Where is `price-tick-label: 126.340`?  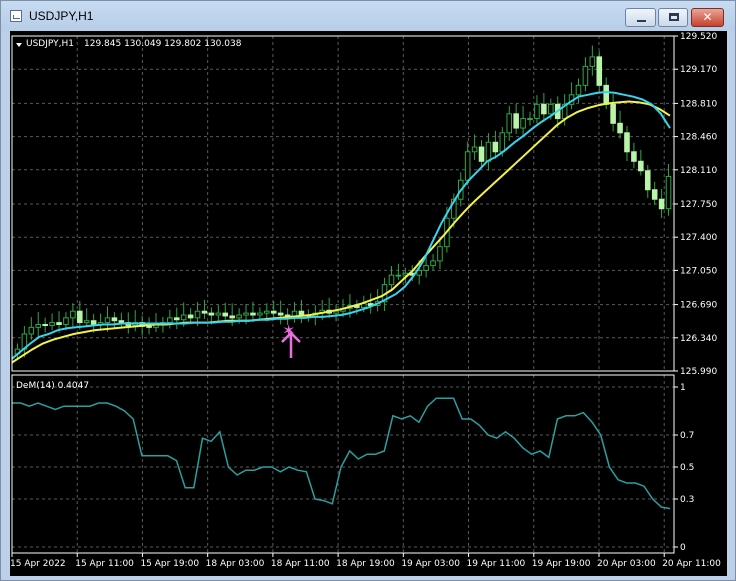
price-tick-label: 126.340 is located at coordinates (698, 339).